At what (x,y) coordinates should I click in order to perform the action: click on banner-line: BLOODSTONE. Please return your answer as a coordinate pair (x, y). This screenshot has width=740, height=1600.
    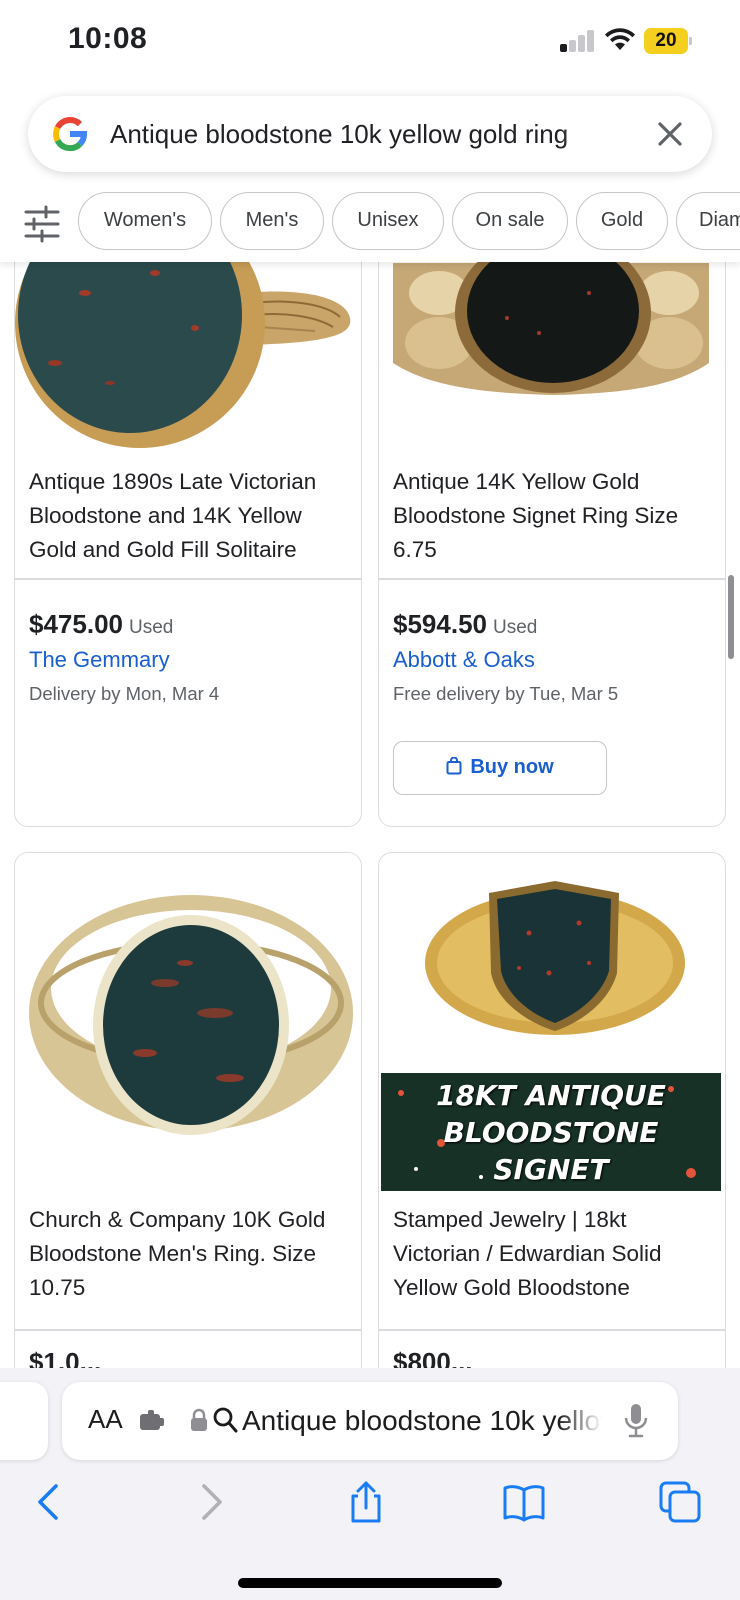
    Looking at the image, I should click on (551, 1132).